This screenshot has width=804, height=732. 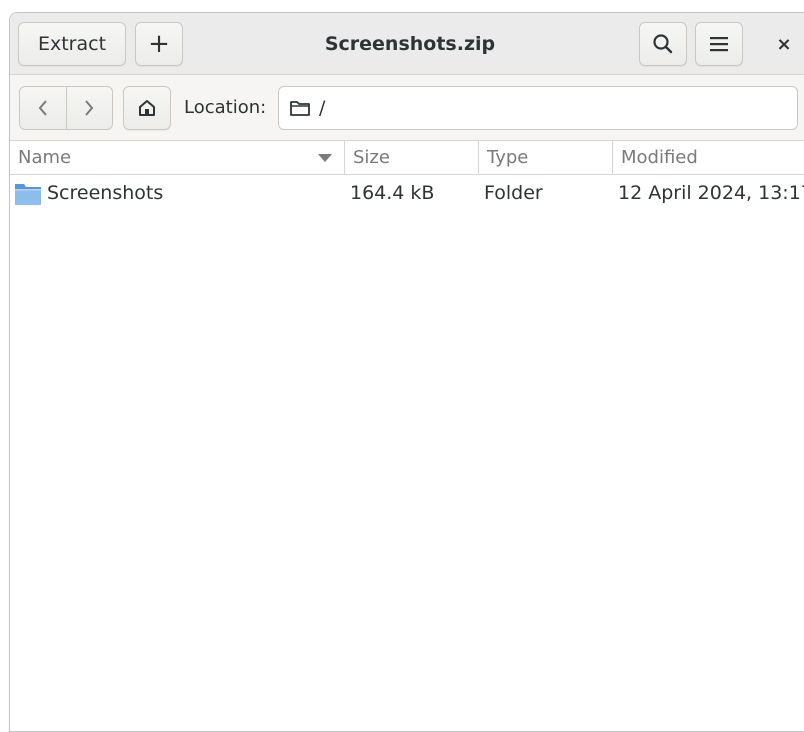 I want to click on column-header-row: Name Size Type Modified, so click(x=407, y=158).